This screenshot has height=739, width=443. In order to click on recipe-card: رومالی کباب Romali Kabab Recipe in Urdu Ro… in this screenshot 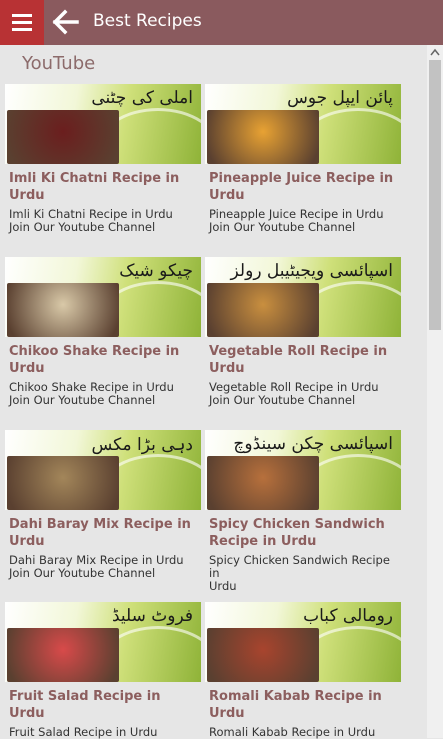, I will do `click(303, 670)`.